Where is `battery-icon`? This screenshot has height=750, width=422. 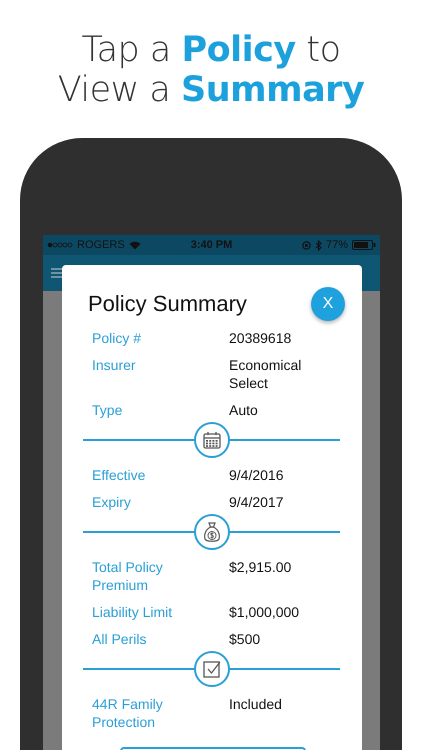
battery-icon is located at coordinates (364, 245).